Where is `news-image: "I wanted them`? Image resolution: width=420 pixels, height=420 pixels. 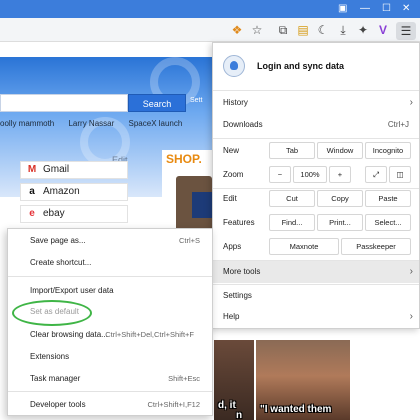
news-image: "I wanted them is located at coordinates (303, 380).